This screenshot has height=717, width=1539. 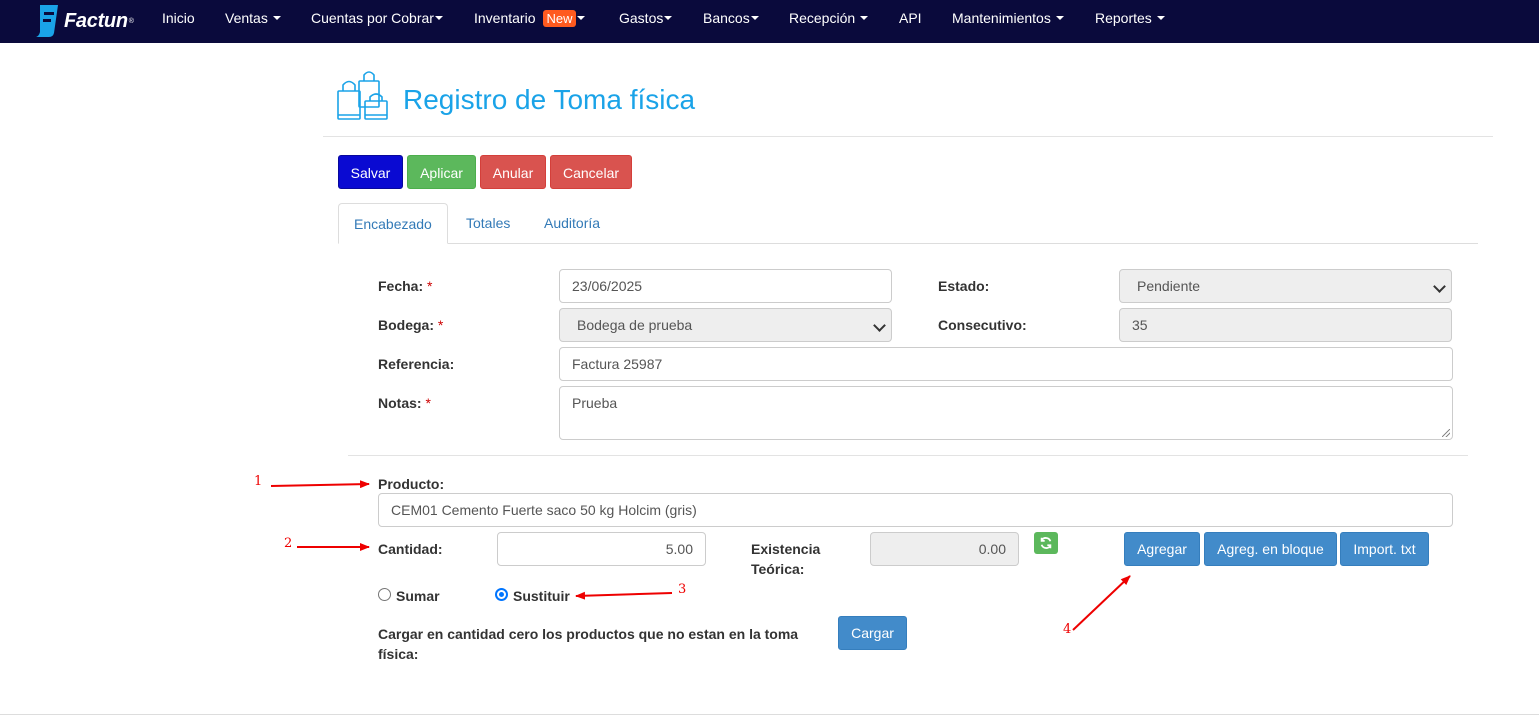 I want to click on tabs-divider, so click(x=908, y=243).